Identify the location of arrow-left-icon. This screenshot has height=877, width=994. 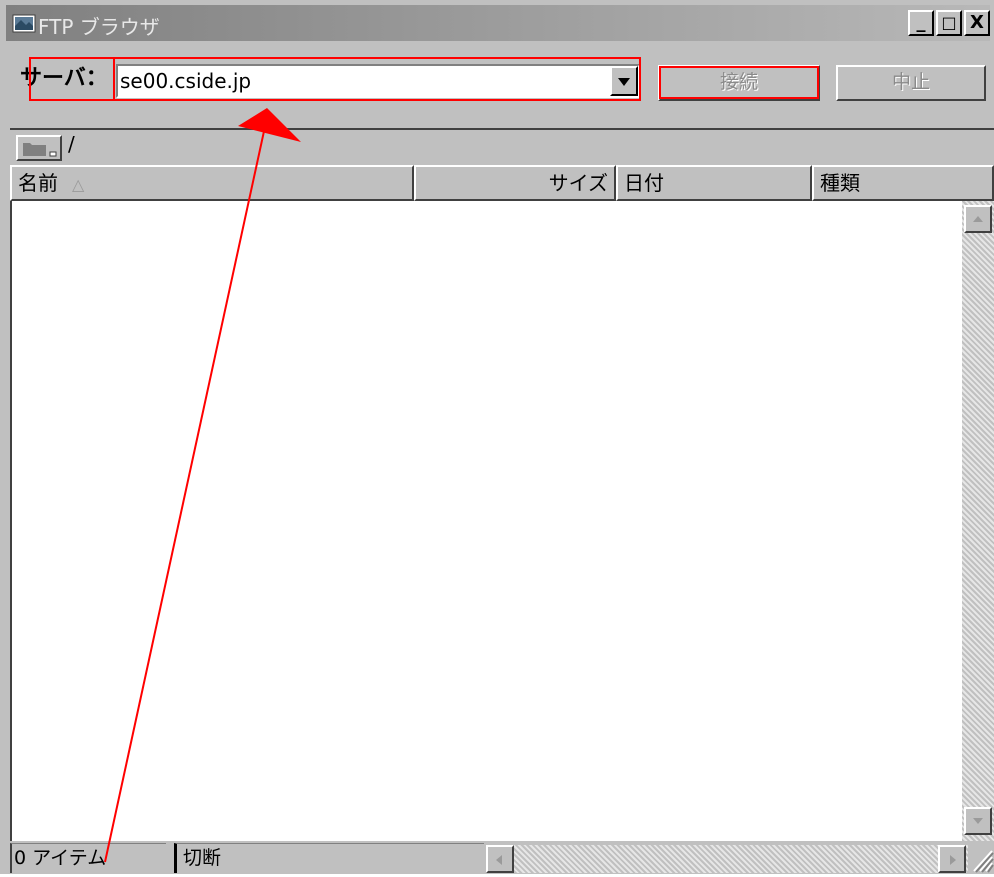
(499, 860).